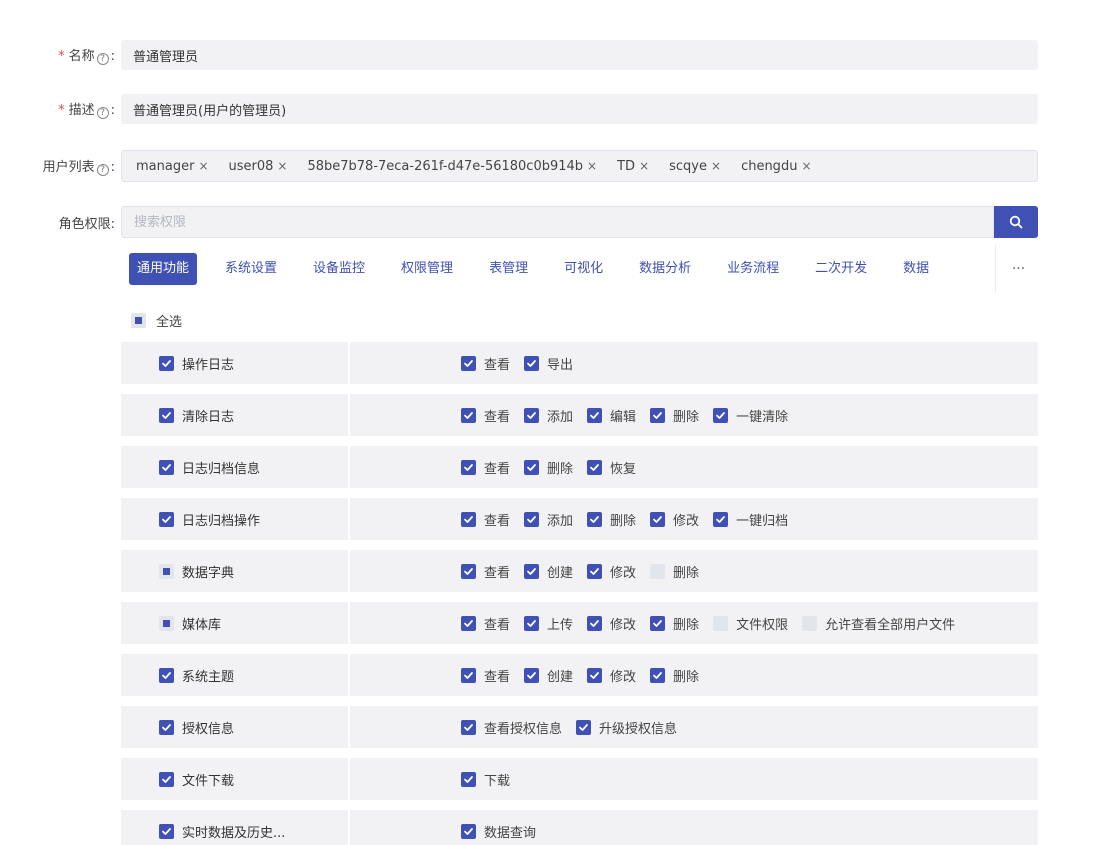  Describe the element at coordinates (234, 571) in the screenshot. I see `permission-module: 数据字典` at that location.